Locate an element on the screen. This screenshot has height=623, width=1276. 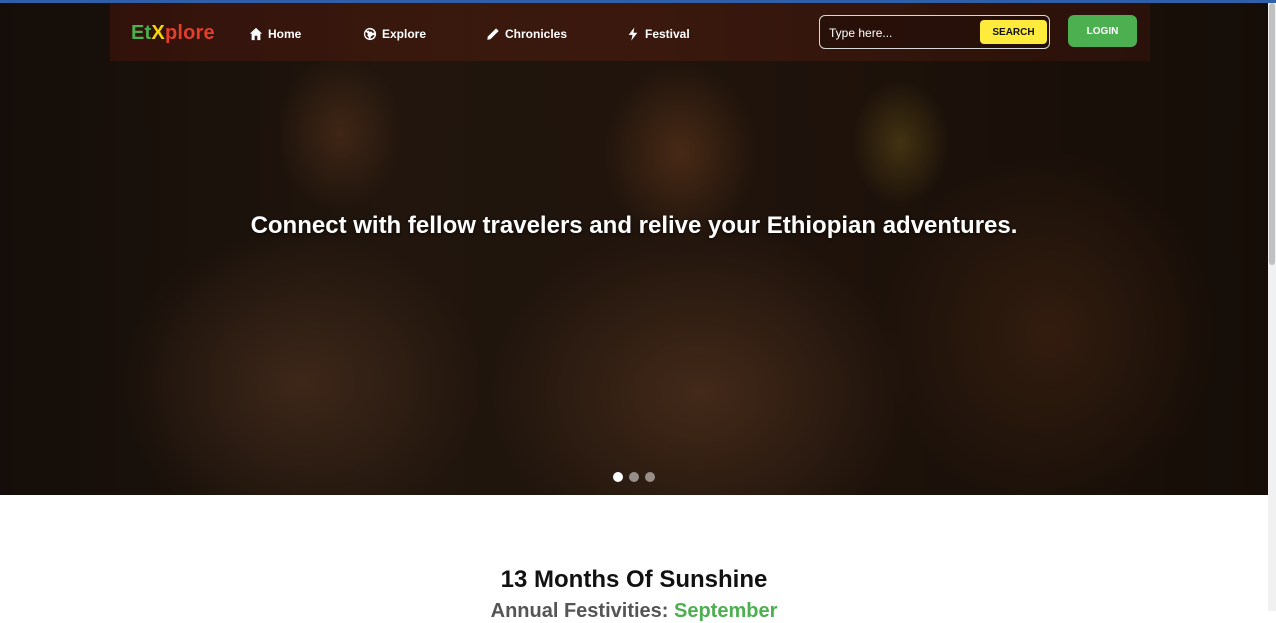
scrollbar-thumb is located at coordinates (1272, 134).